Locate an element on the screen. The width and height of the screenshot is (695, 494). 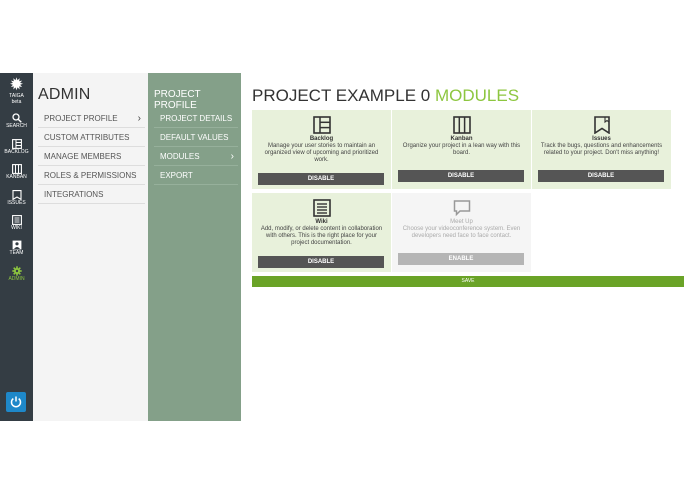
kanban-disable-button: DISABLE is located at coordinates (461, 176).